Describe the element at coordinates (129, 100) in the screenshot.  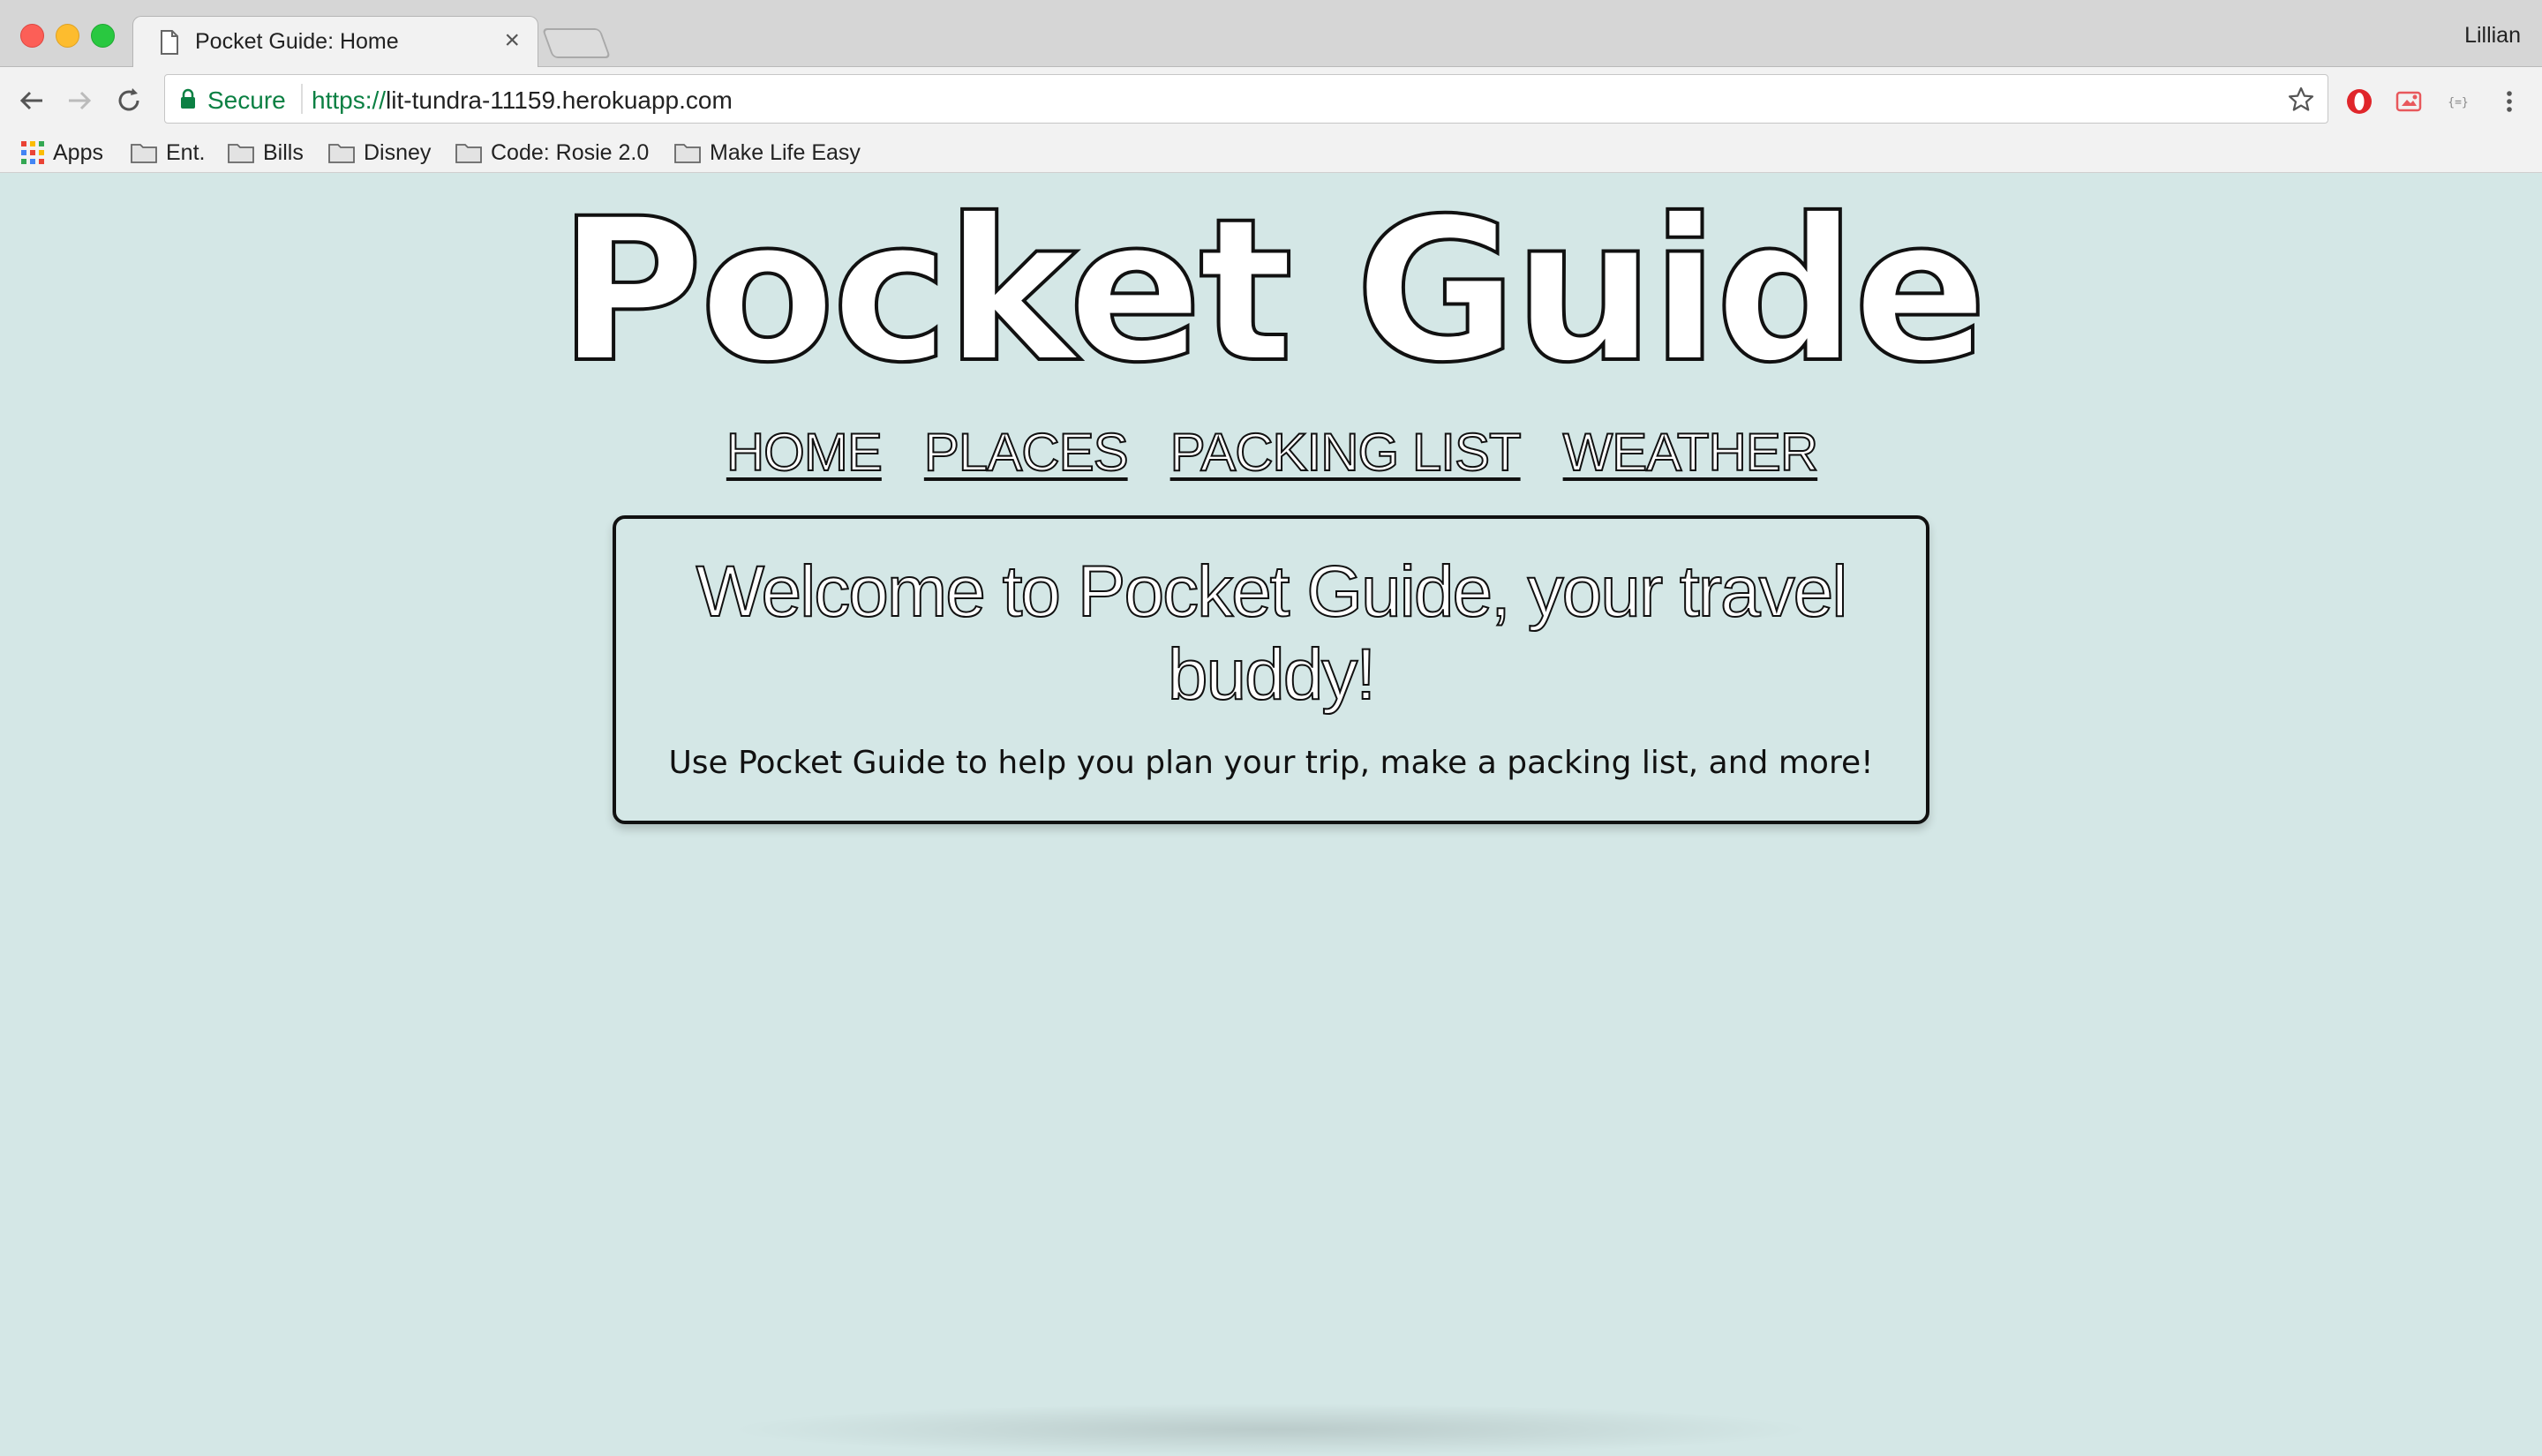
I see `reload-icon` at that location.